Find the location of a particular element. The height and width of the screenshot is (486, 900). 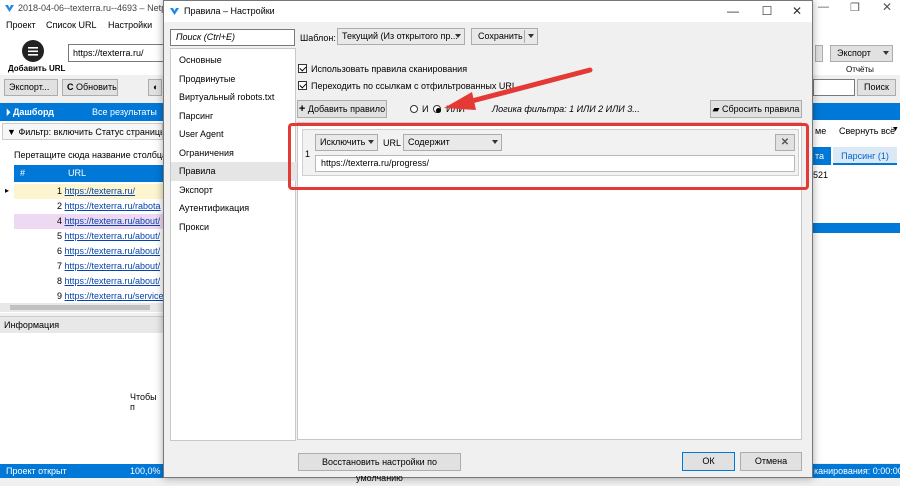

menu-settings: Настройки is located at coordinates (130, 25).